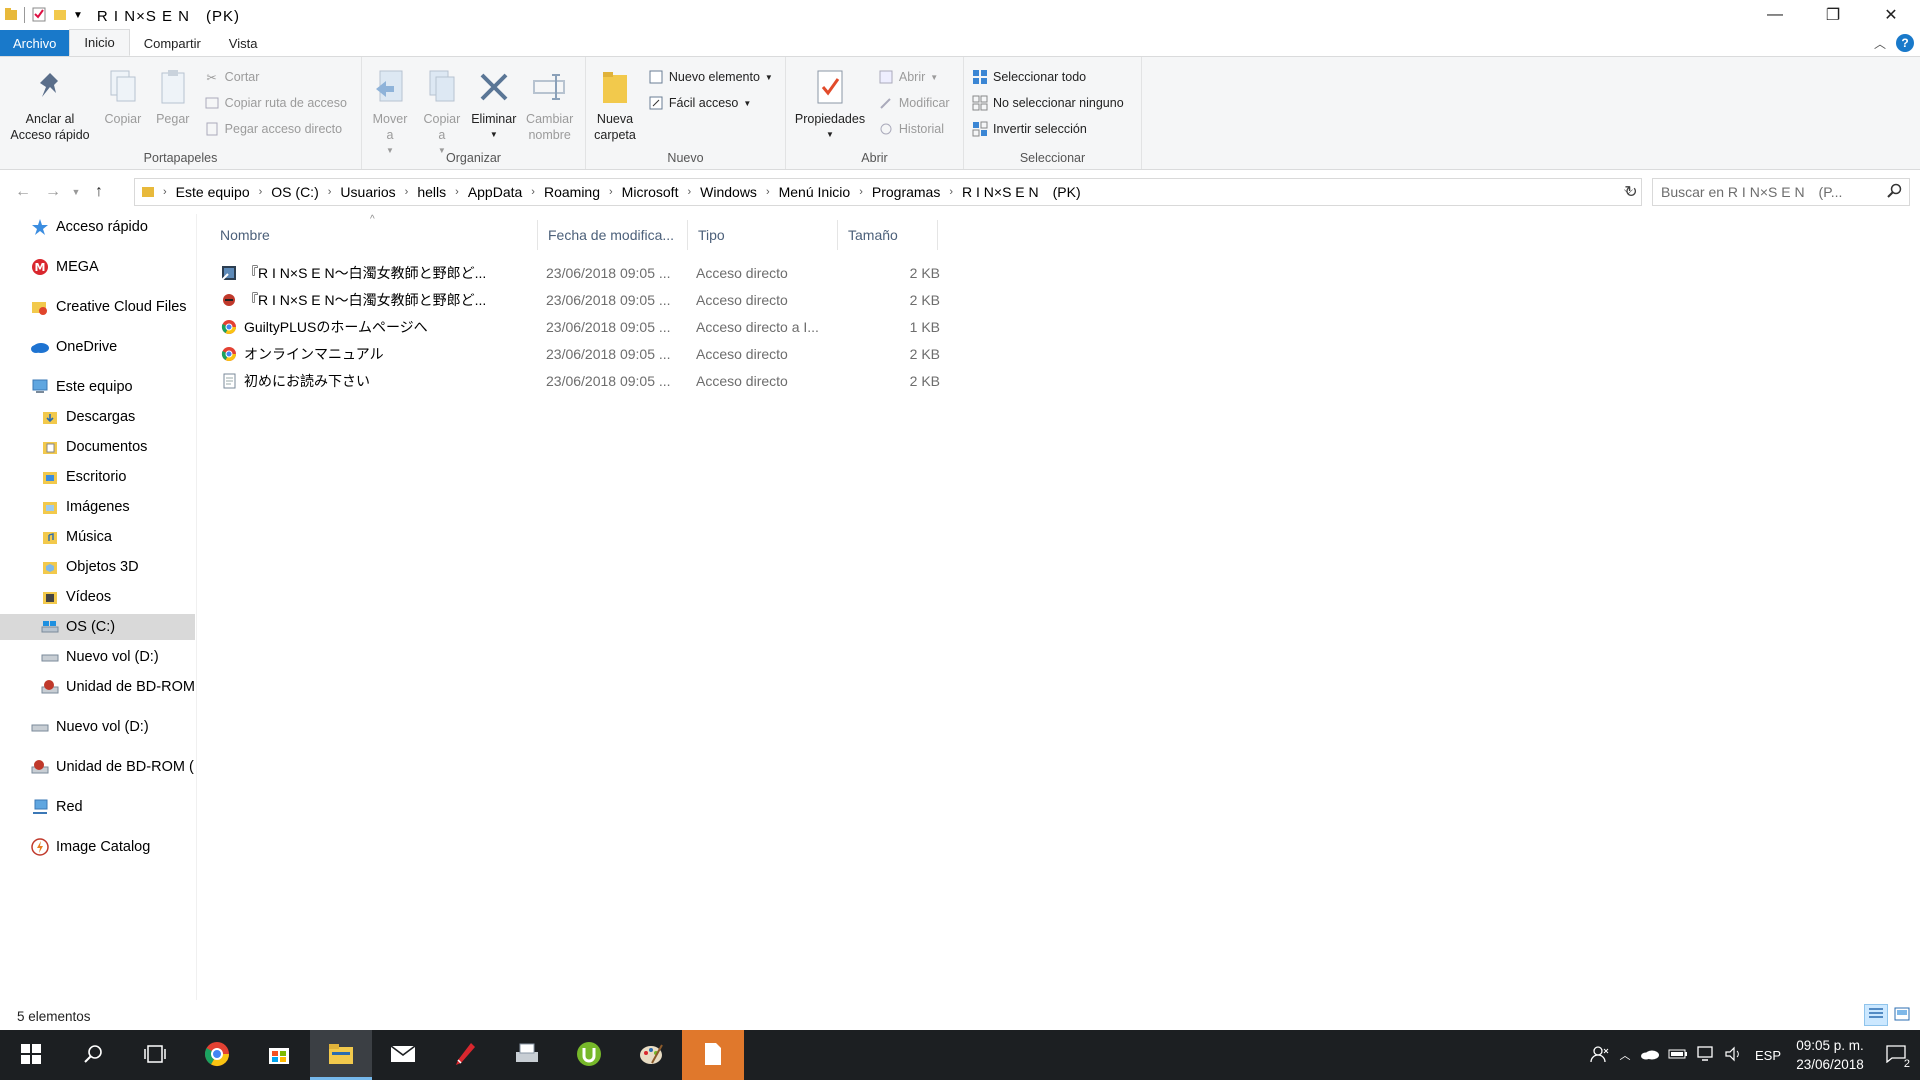  Describe the element at coordinates (173, 94) in the screenshot. I see `paste-button: Pegar` at that location.